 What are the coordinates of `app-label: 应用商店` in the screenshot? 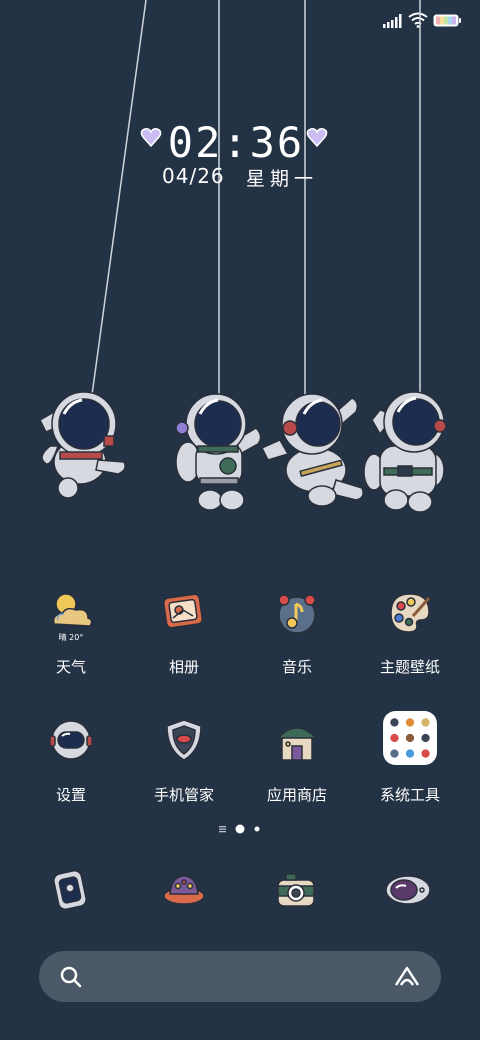 It's located at (296, 795).